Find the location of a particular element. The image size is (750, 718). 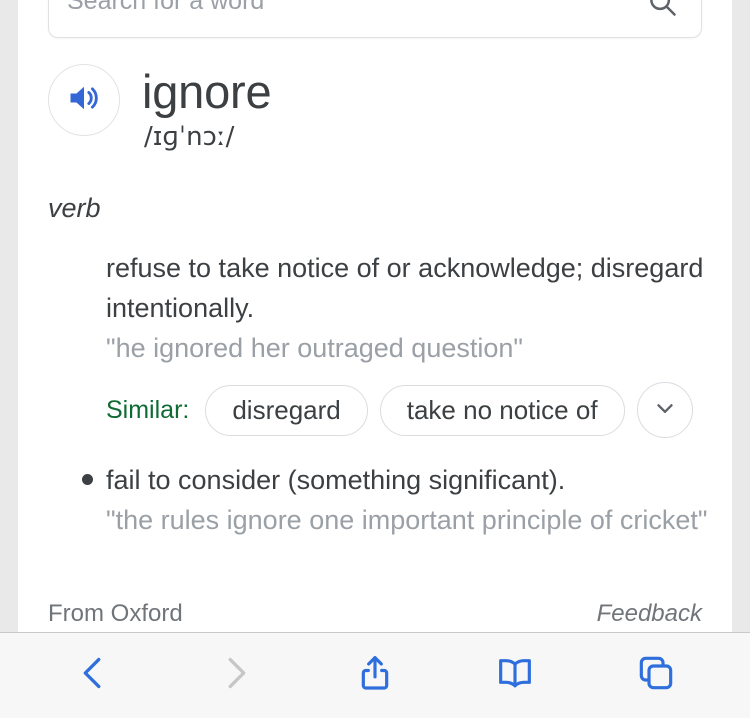

pronounce-button is located at coordinates (84, 100).